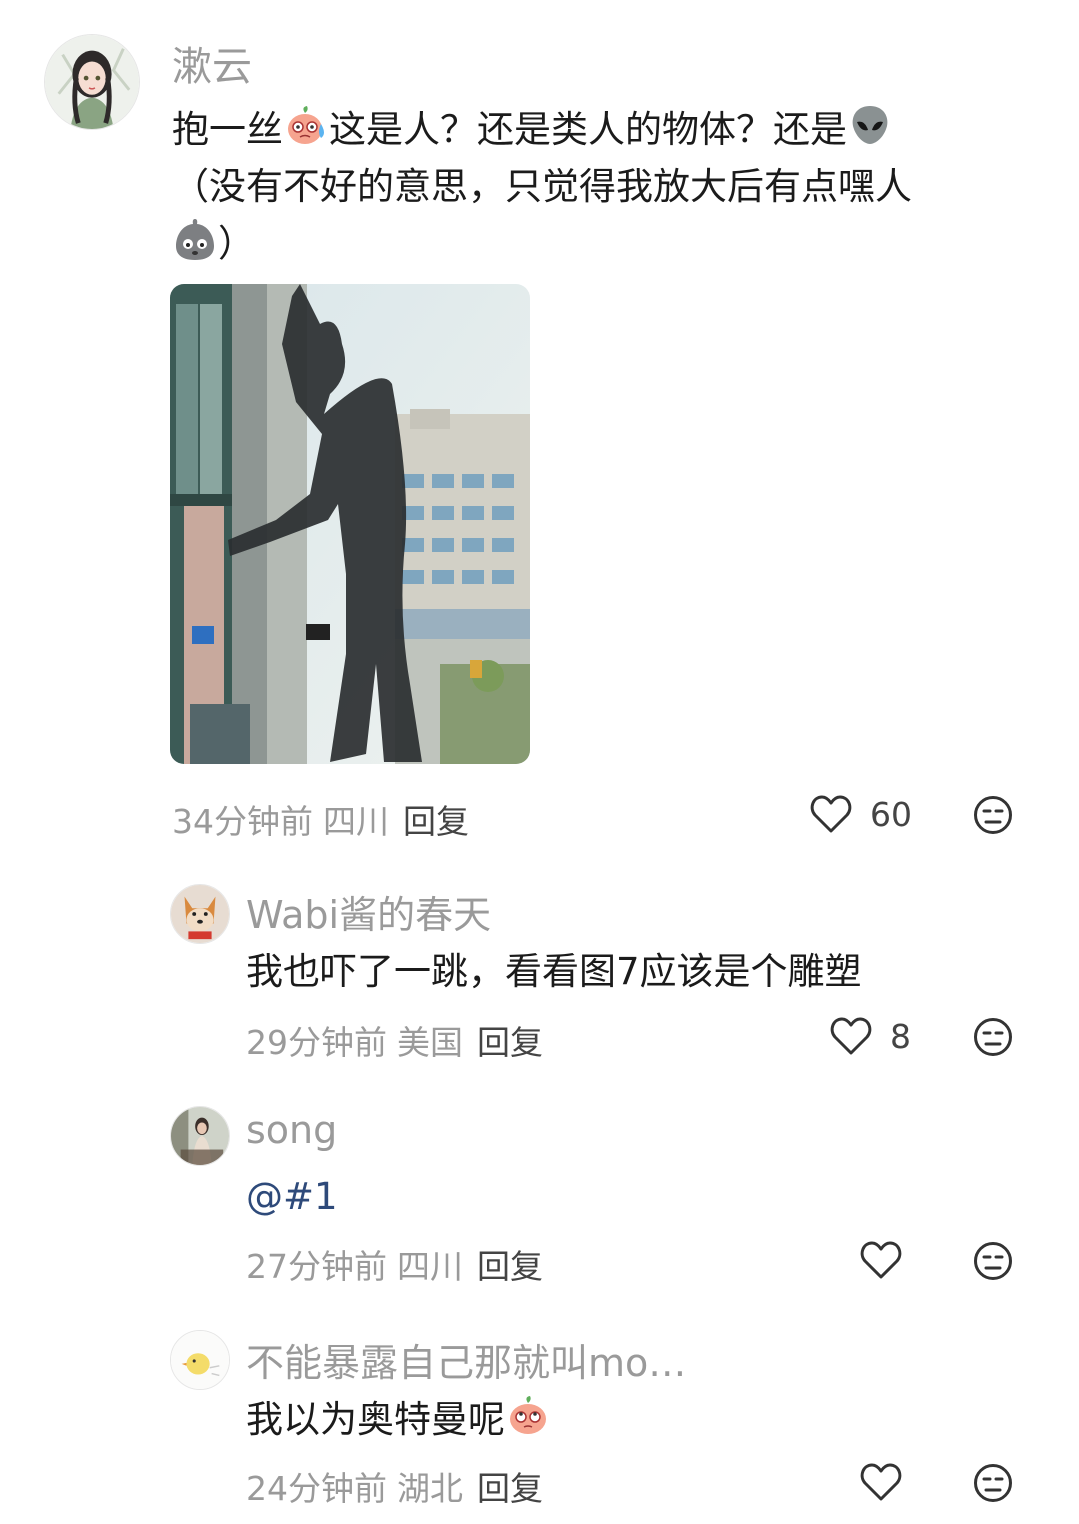 This screenshot has height=1524, width=1079. I want to click on like-count: 8, so click(900, 1036).